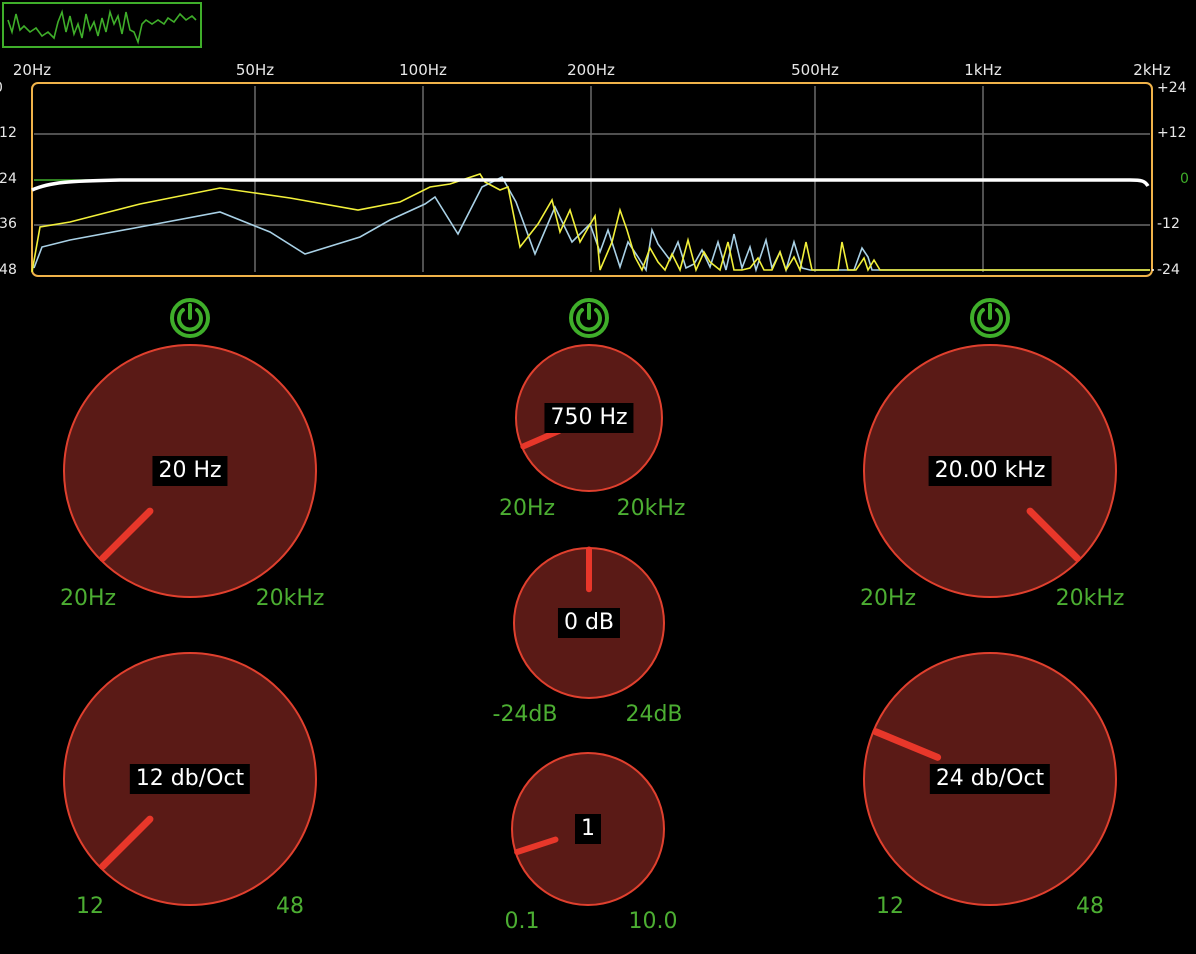 This screenshot has height=954, width=1196. Describe the element at coordinates (990, 779) in the screenshot. I see `high-slope-value: 24 db/Oct` at that location.